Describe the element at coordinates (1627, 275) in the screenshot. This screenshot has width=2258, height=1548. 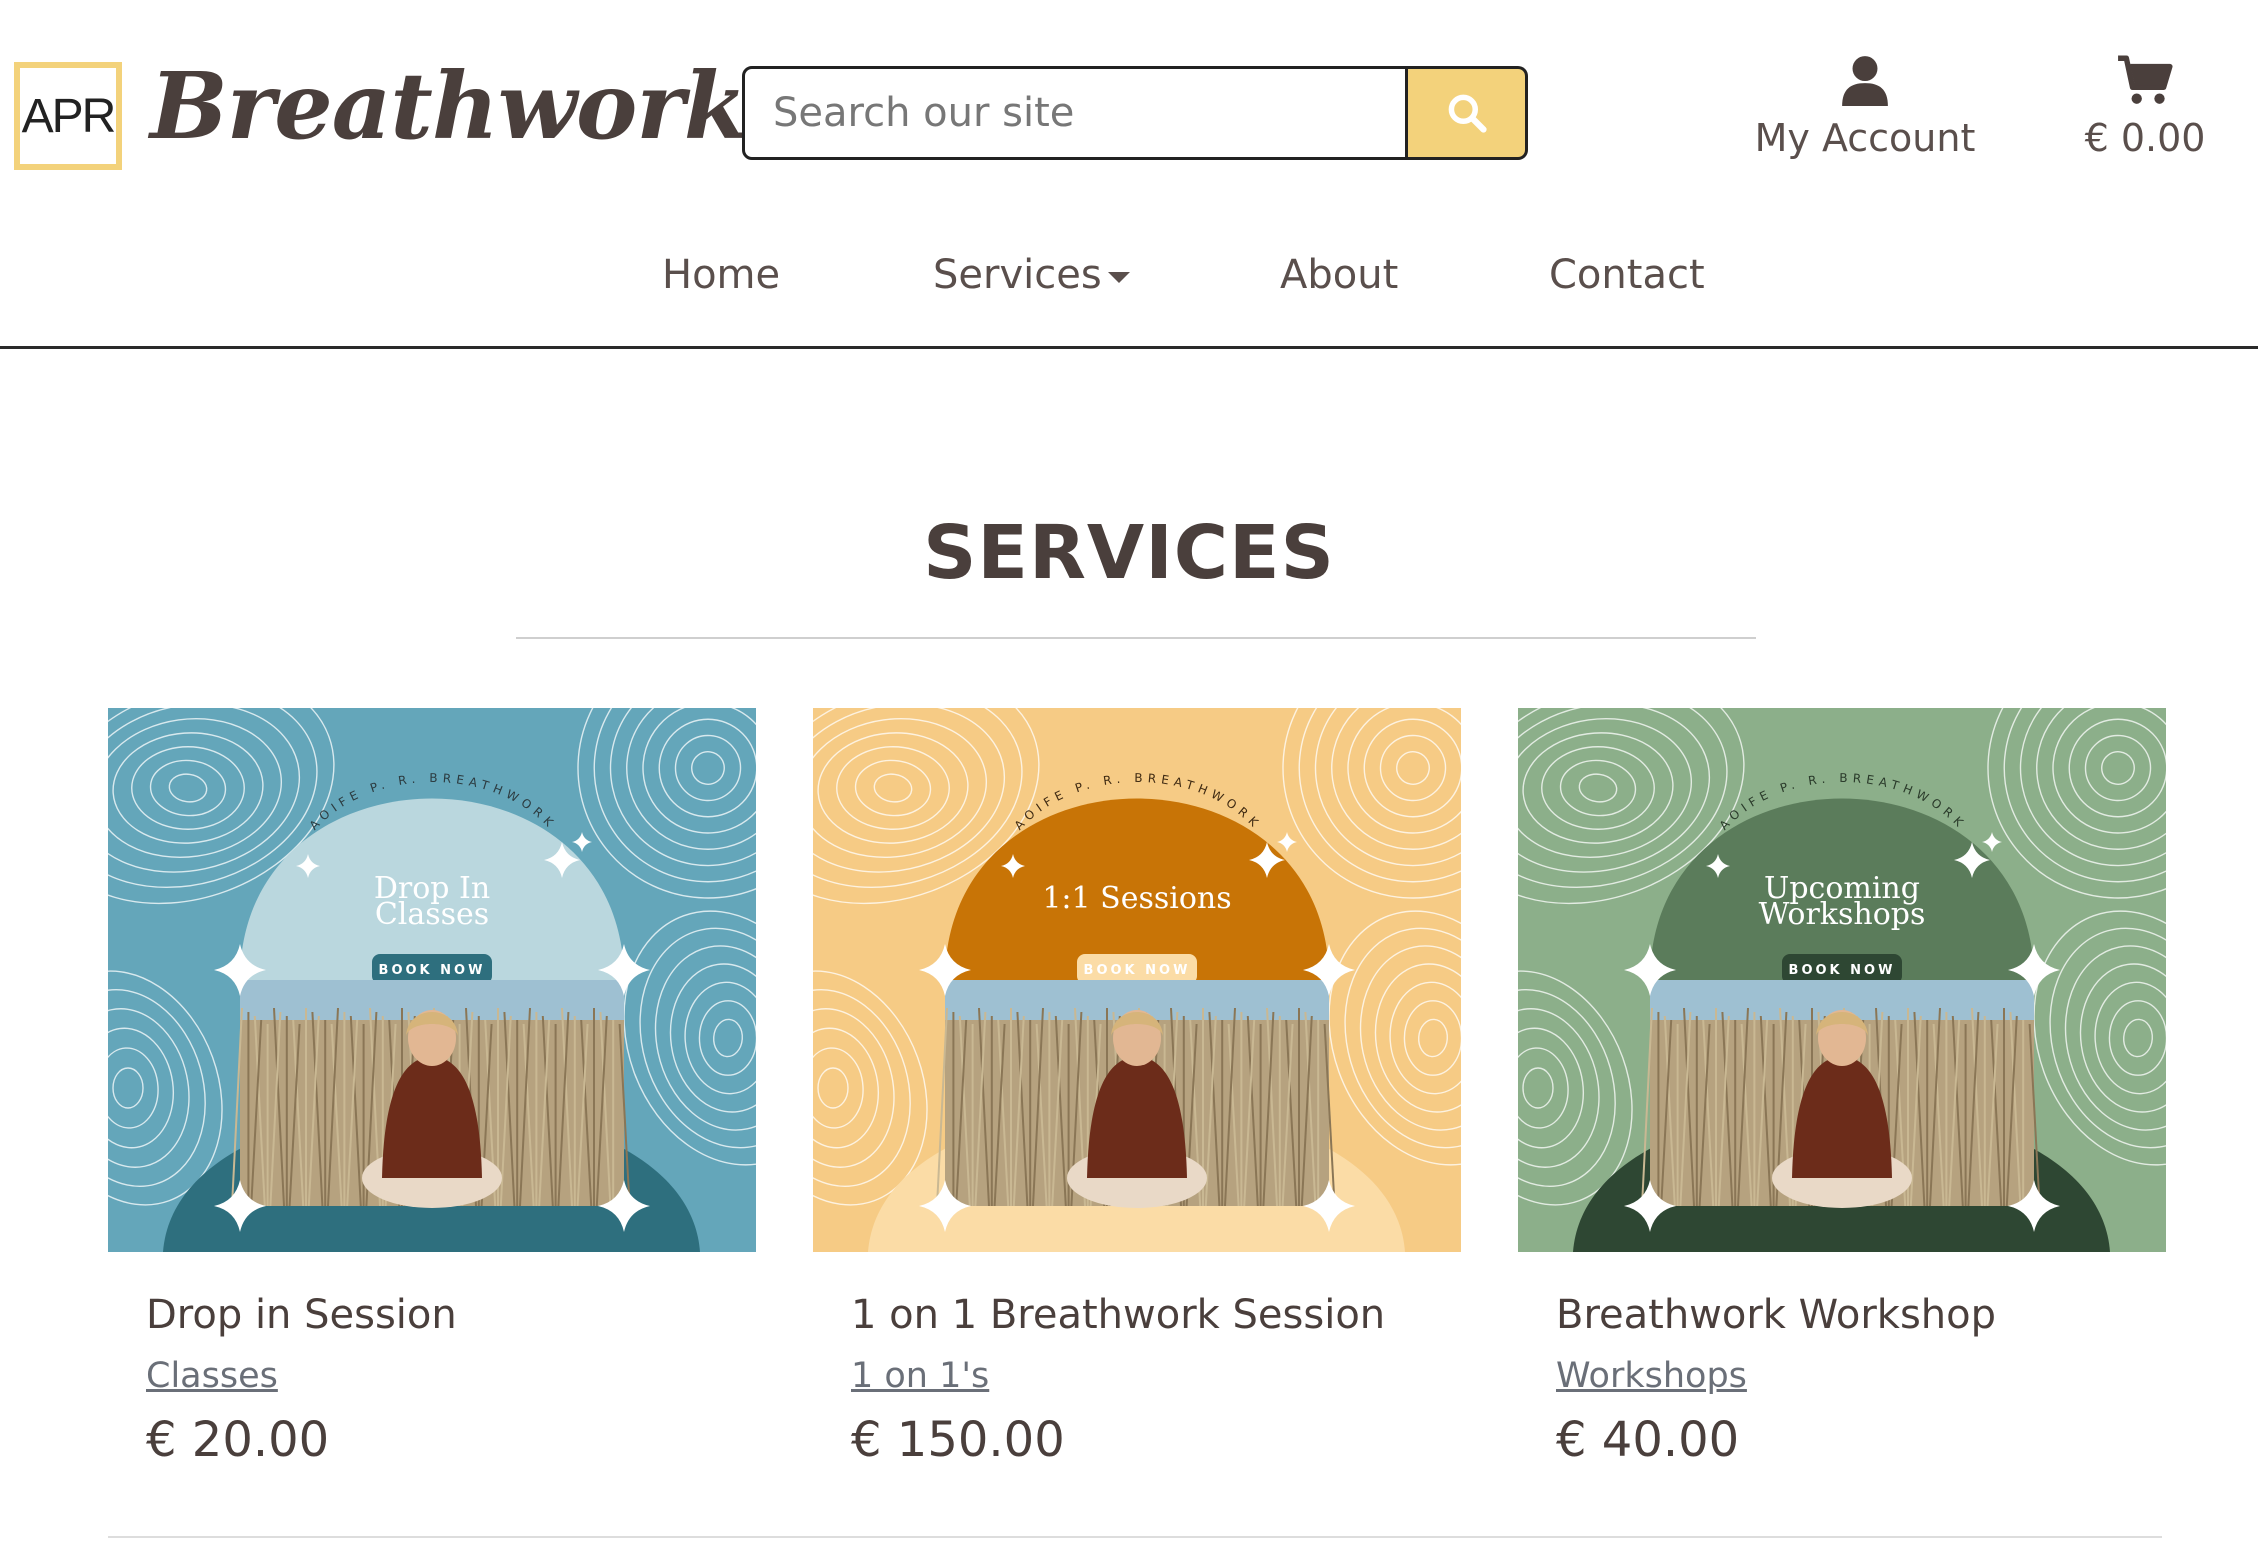
I see `nav-contact: Contact` at that location.